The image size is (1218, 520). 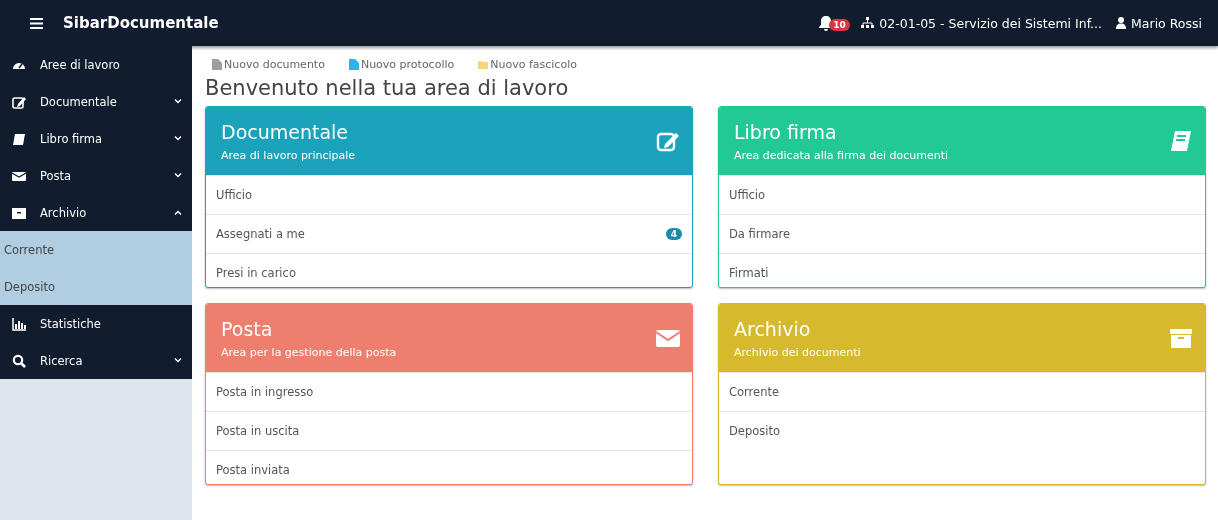 What do you see at coordinates (285, 131) in the screenshot?
I see `card-title: Documentale` at bounding box center [285, 131].